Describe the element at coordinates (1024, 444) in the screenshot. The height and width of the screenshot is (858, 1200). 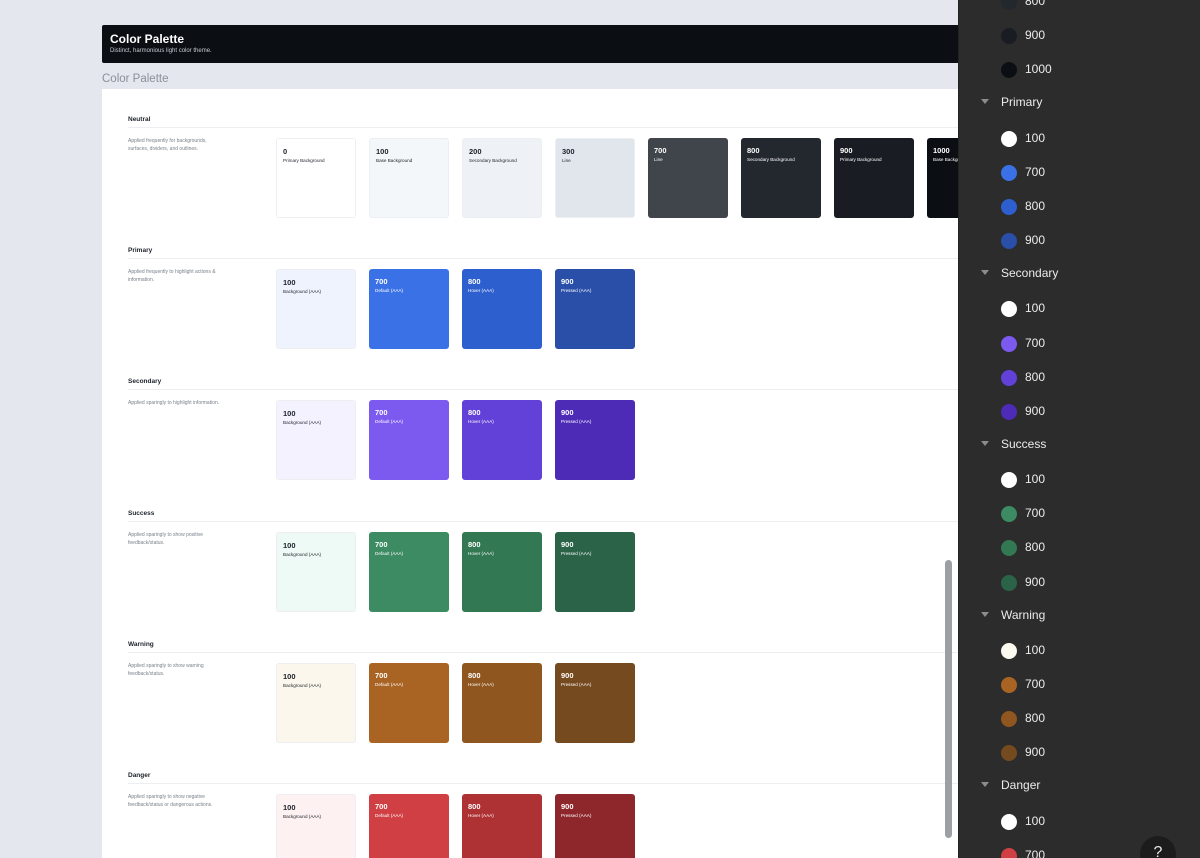
I see `style-group-label: Success` at that location.